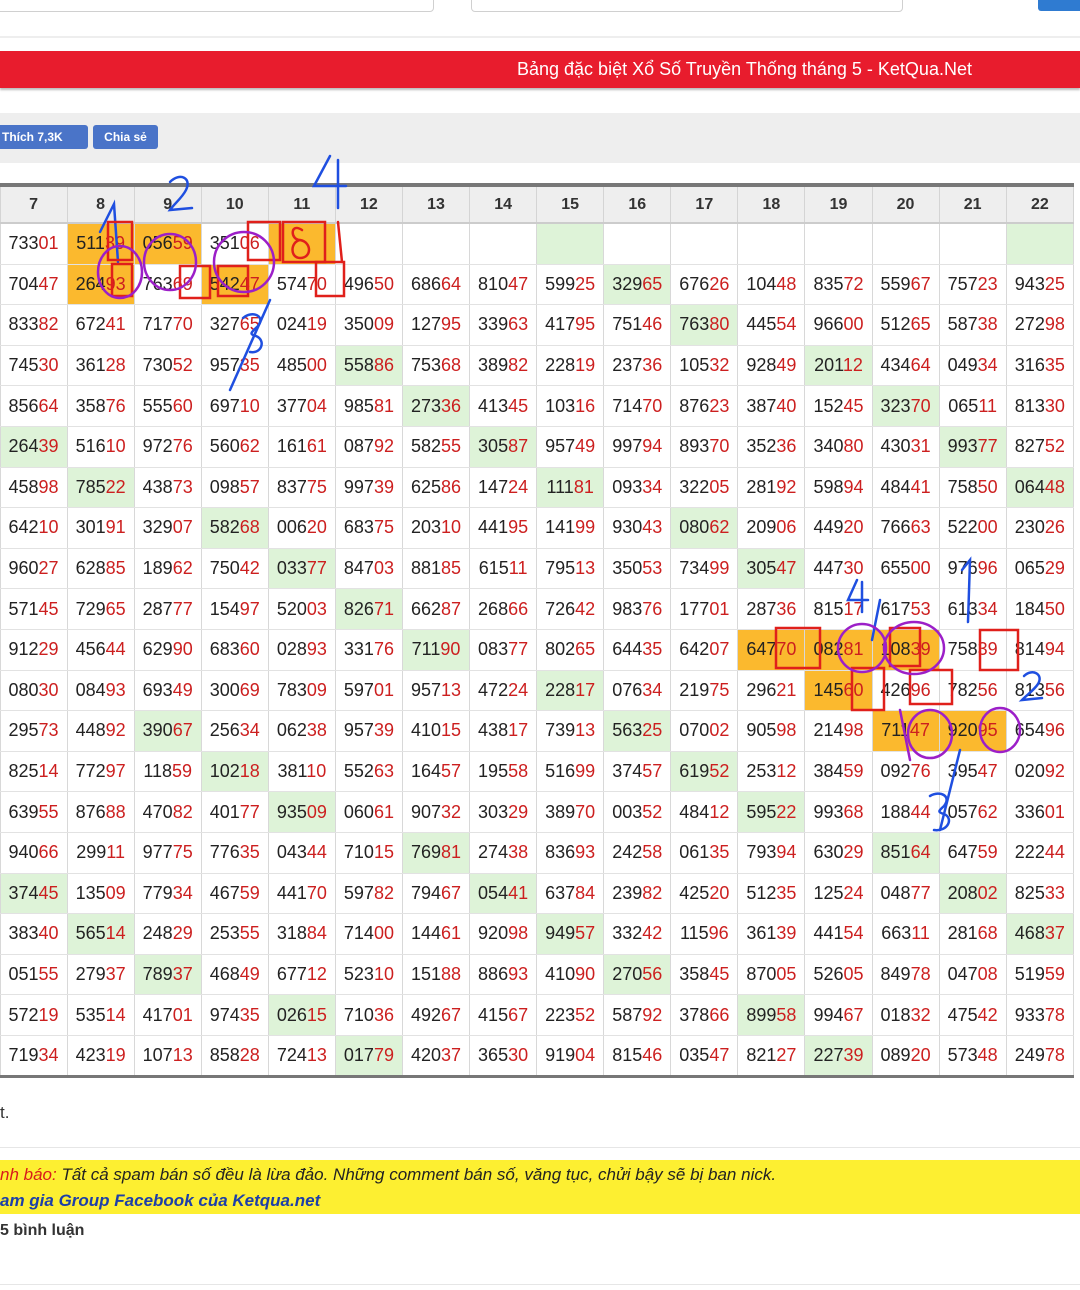 The height and width of the screenshot is (1290, 1080). What do you see at coordinates (249, 324) in the screenshot?
I see `result-last-two-digits: 65` at bounding box center [249, 324].